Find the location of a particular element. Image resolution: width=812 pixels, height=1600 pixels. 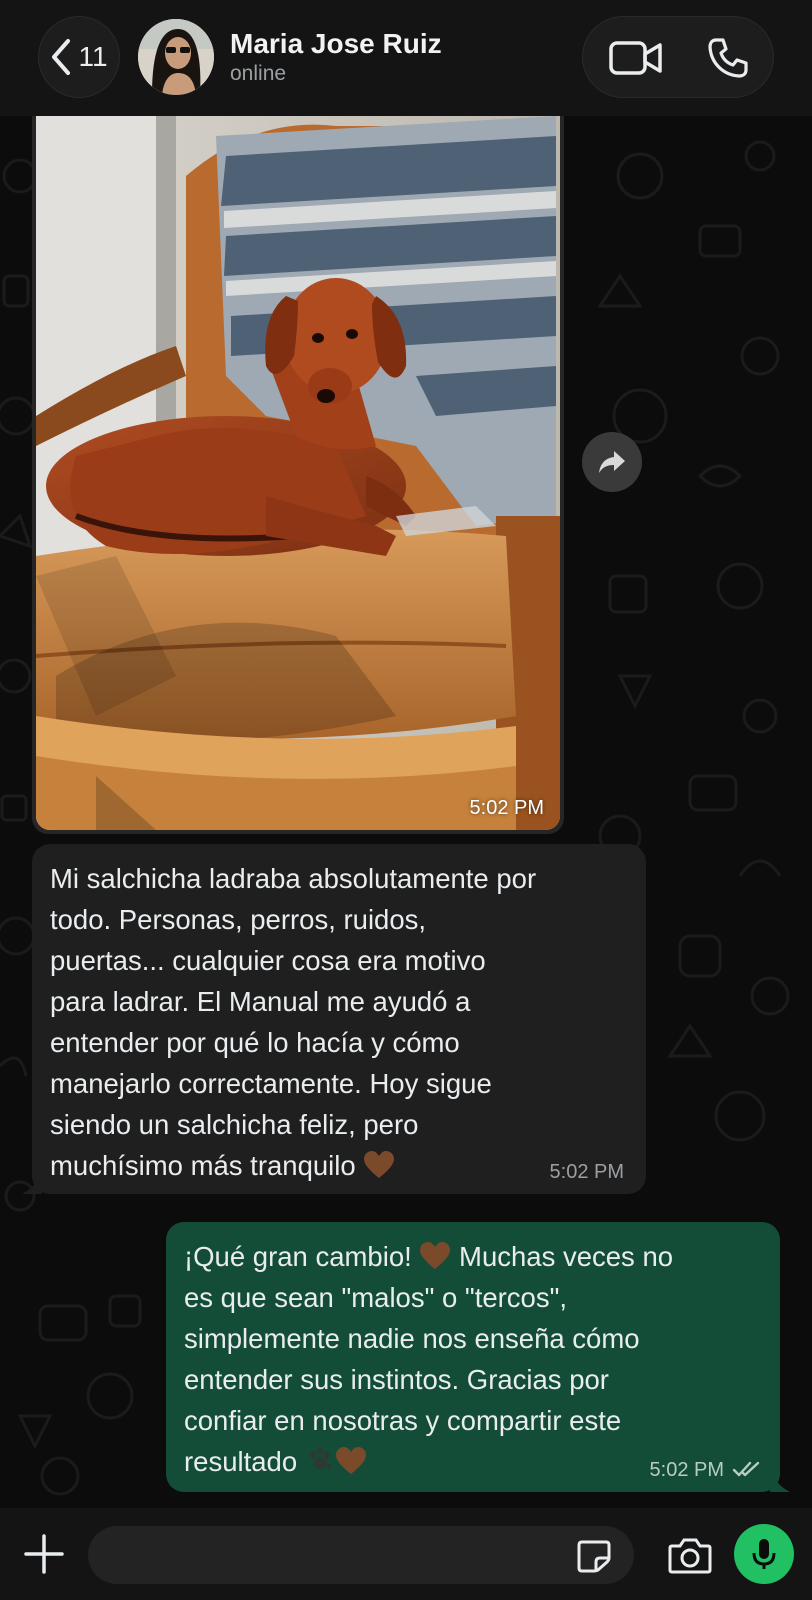

camera-icon is located at coordinates (690, 1555).